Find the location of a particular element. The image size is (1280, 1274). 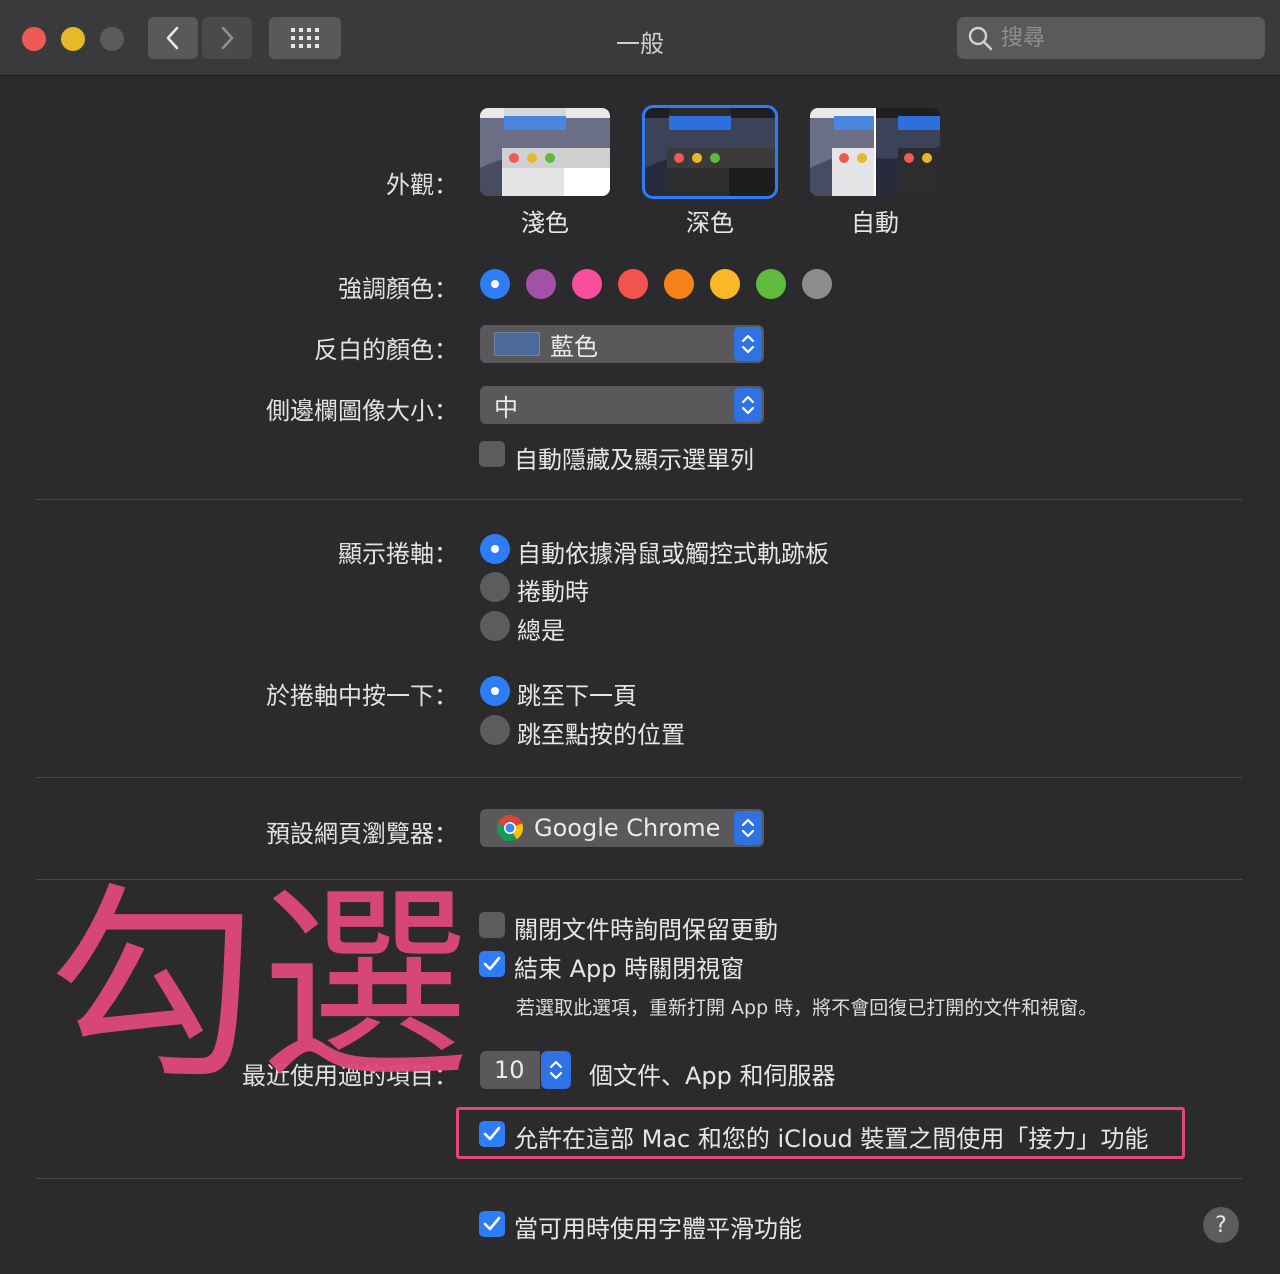

appearance-option-dark: 深色 is located at coordinates (710, 220).